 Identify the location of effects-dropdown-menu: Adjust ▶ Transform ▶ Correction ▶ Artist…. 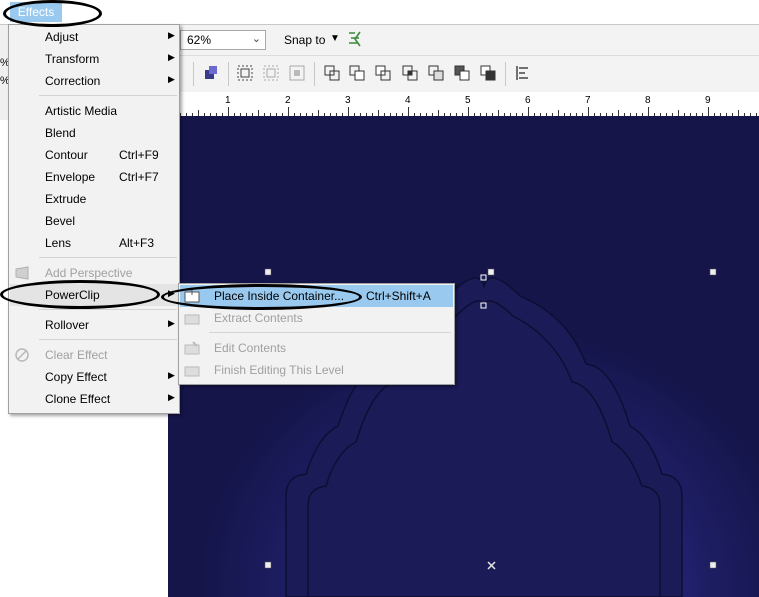
(94, 219).